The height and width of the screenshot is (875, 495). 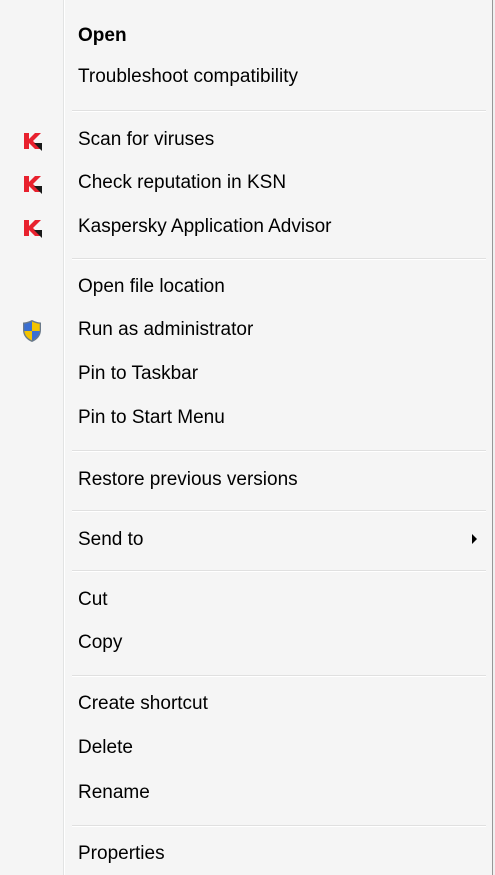 I want to click on menu-item-label: Check reputation in KSN, so click(x=182, y=182).